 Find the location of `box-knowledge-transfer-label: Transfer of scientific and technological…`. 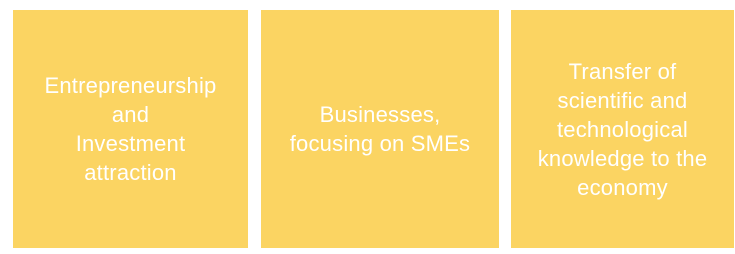

box-knowledge-transfer-label: Transfer of scientific and technological… is located at coordinates (622, 129).